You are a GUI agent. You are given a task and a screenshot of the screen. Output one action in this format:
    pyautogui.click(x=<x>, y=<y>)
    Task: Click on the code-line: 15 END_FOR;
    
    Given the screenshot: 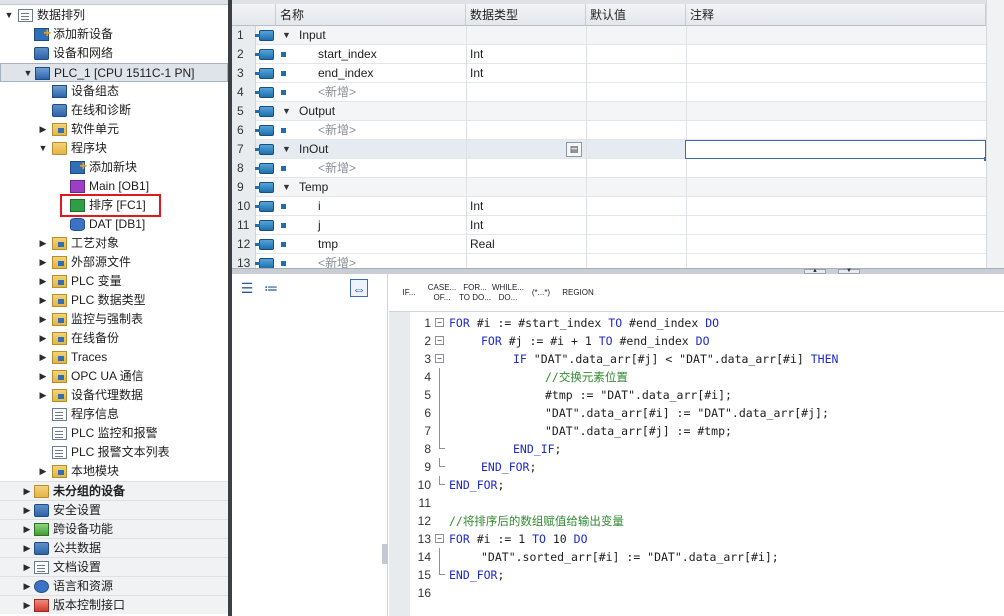 What is the action you would take?
    pyautogui.click(x=696, y=575)
    